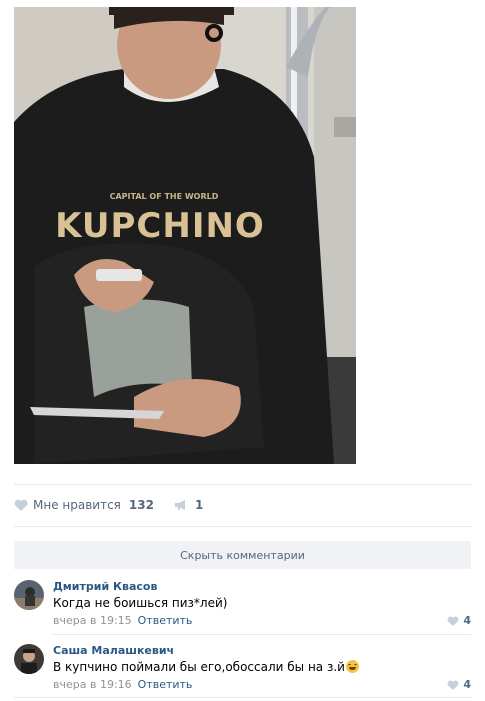  What do you see at coordinates (181, 505) in the screenshot?
I see `megaphone-icon` at bounding box center [181, 505].